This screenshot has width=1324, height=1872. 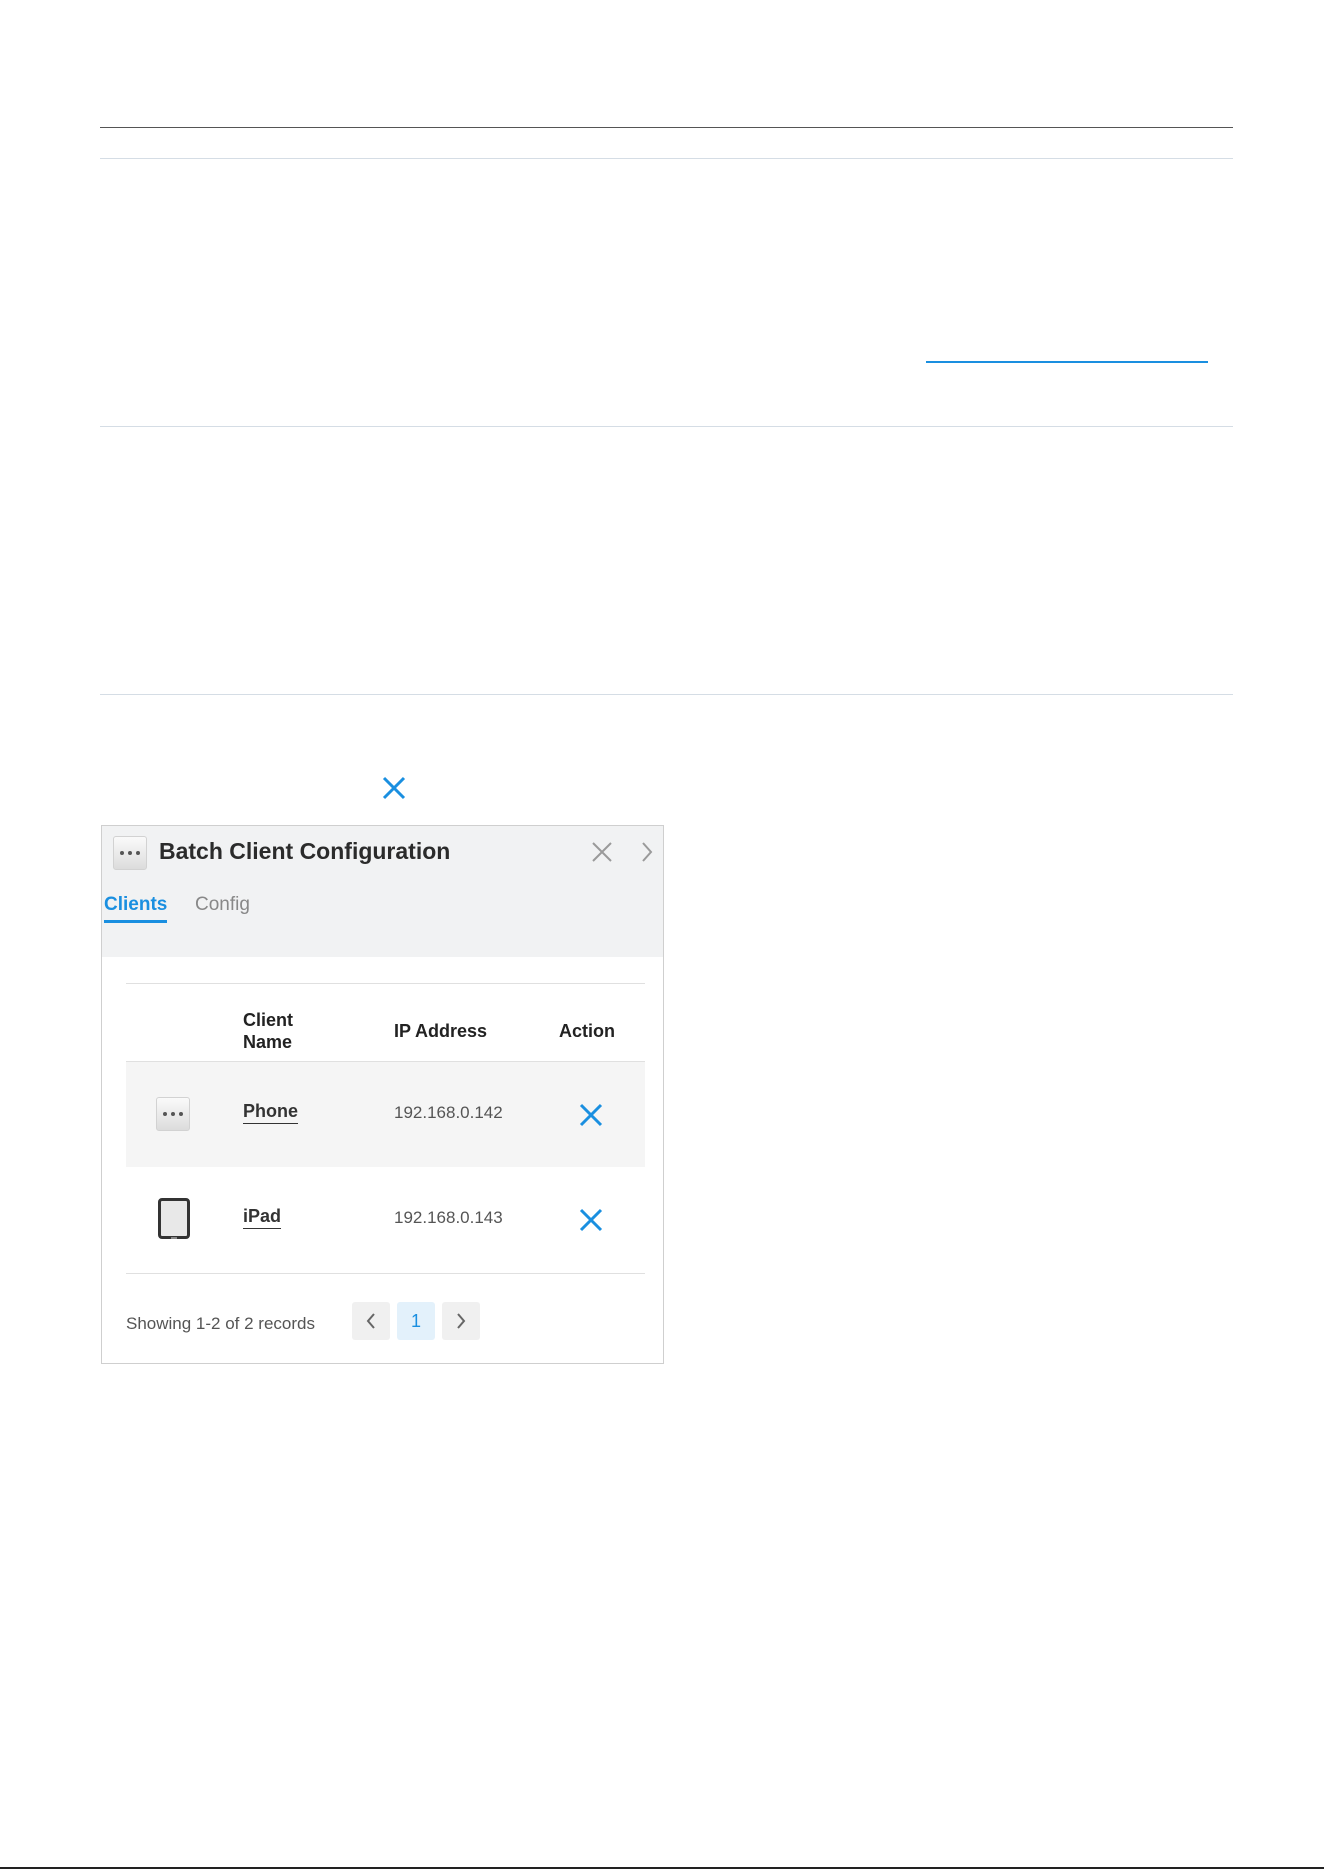 What do you see at coordinates (385, 1273) in the screenshot?
I see `table-bottom-rule` at bounding box center [385, 1273].